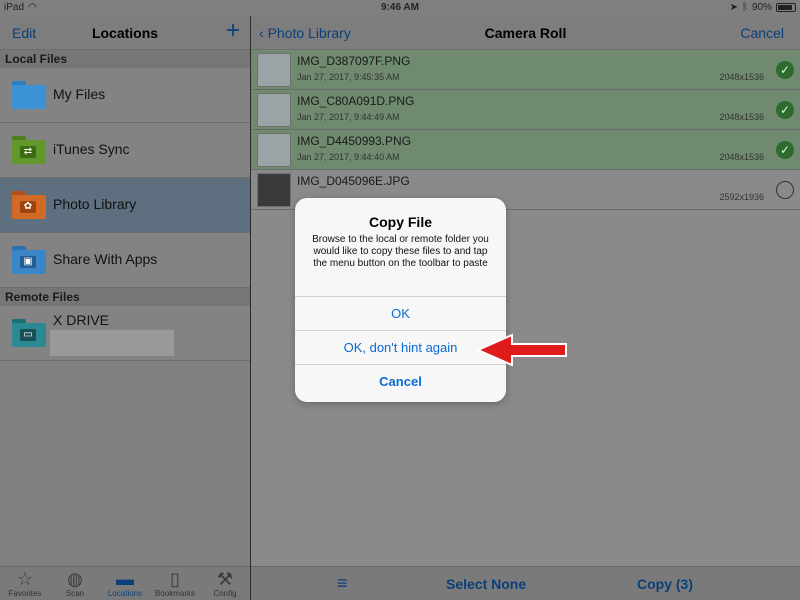  What do you see at coordinates (174, 593) in the screenshot?
I see `tab-label: Bookmarks` at bounding box center [174, 593].